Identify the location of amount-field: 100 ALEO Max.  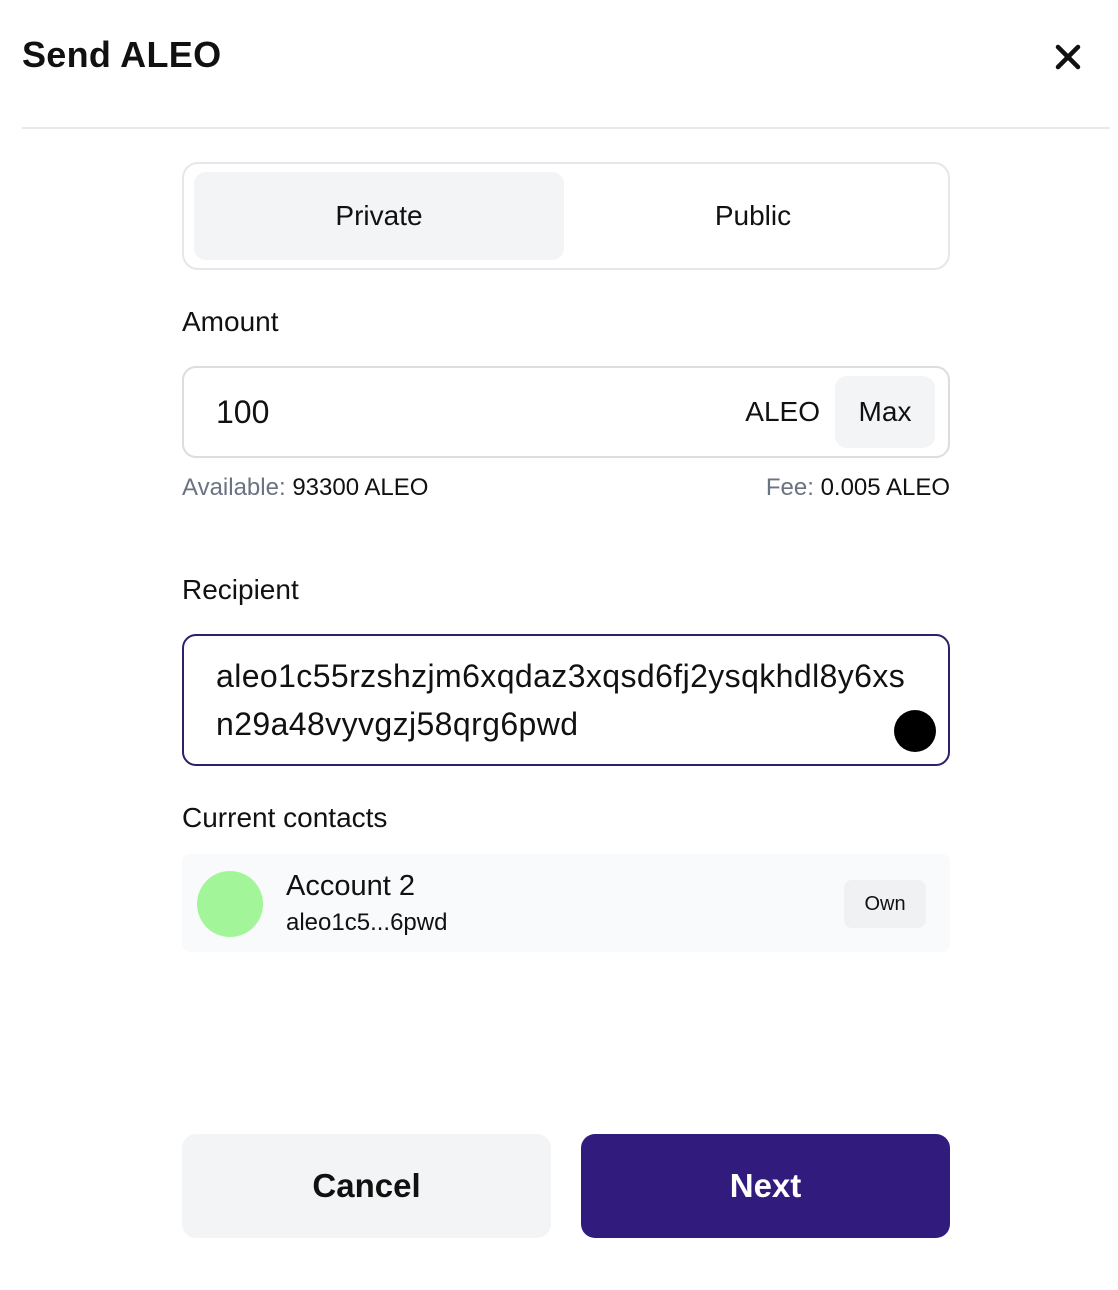
(566, 412).